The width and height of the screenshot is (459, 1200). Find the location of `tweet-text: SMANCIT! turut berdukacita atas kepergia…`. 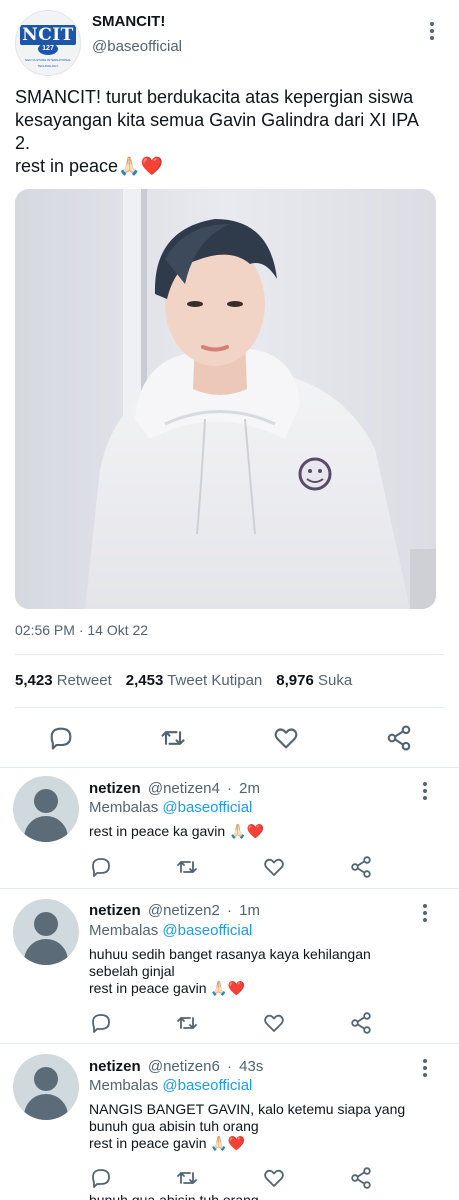

tweet-text: SMANCIT! turut berdukacita atas kepergia… is located at coordinates (230, 132).